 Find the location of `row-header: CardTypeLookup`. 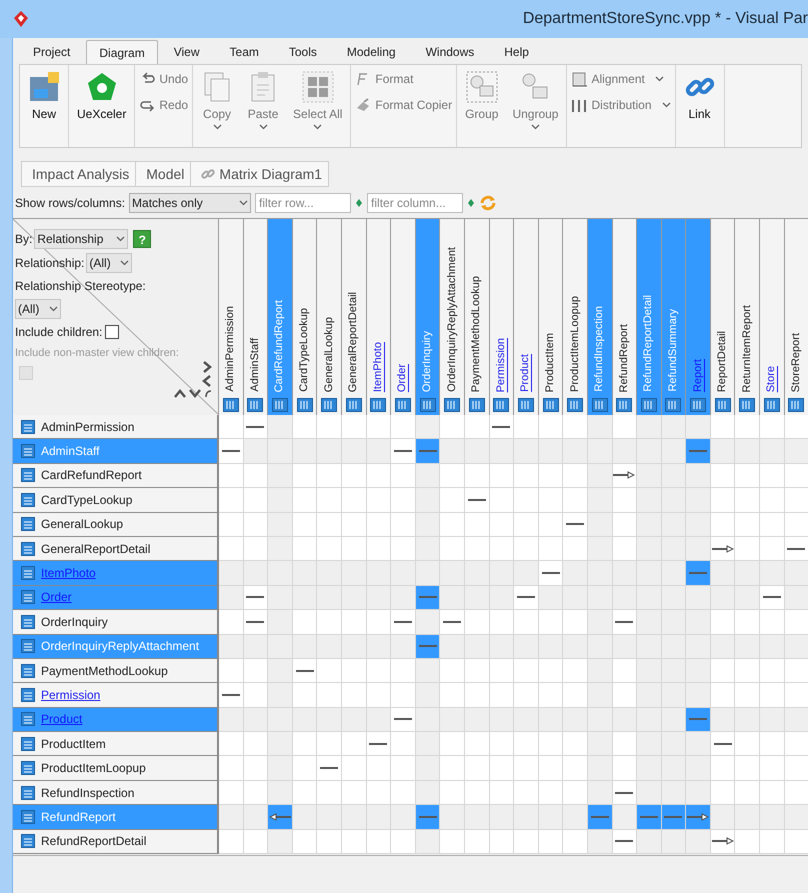

row-header: CardTypeLookup is located at coordinates (116, 500).